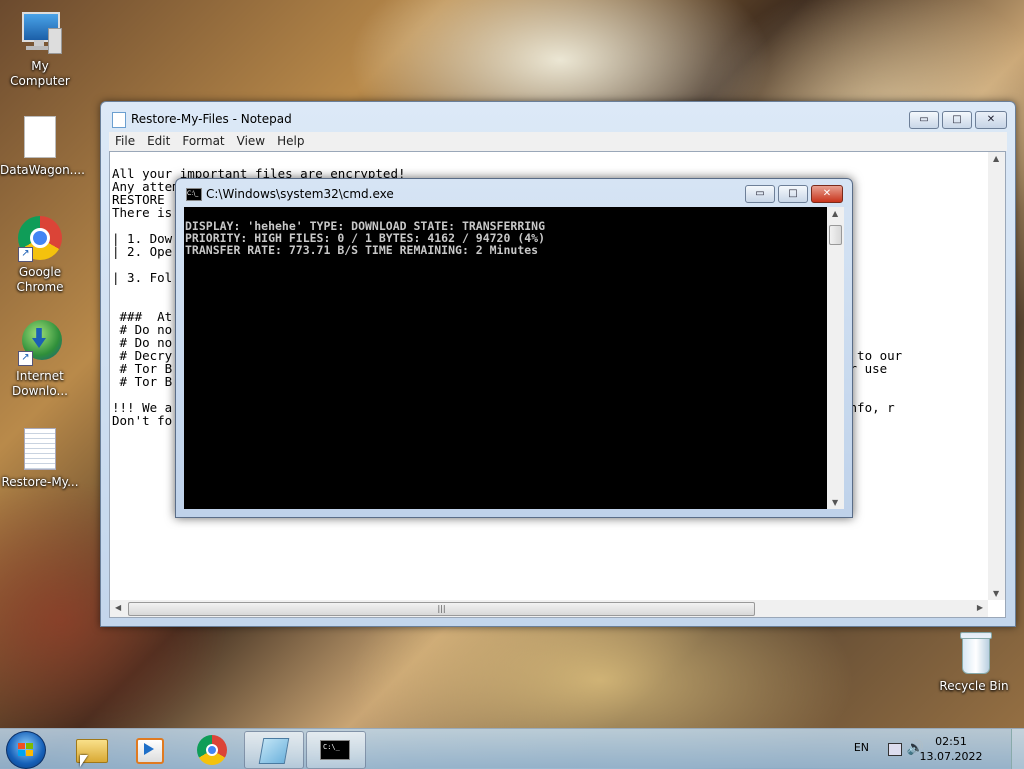 The image size is (1024, 769). What do you see at coordinates (203, 141) in the screenshot?
I see `menu-format: Format` at bounding box center [203, 141].